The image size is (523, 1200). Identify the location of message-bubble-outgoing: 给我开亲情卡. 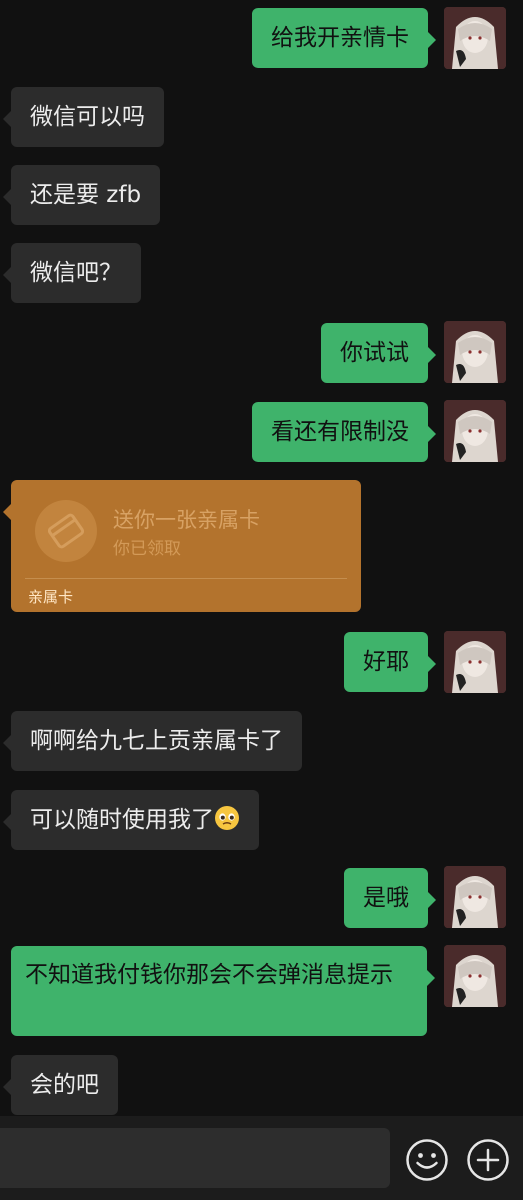
(344, 38).